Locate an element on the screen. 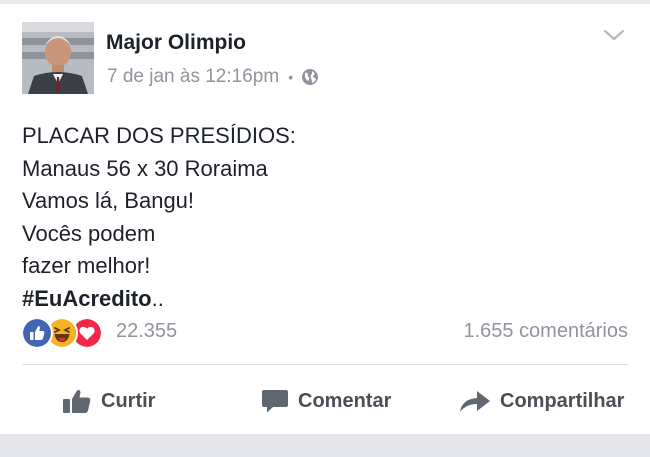 This screenshot has width=650, height=457. reaction-count: 22.355 is located at coordinates (146, 331).